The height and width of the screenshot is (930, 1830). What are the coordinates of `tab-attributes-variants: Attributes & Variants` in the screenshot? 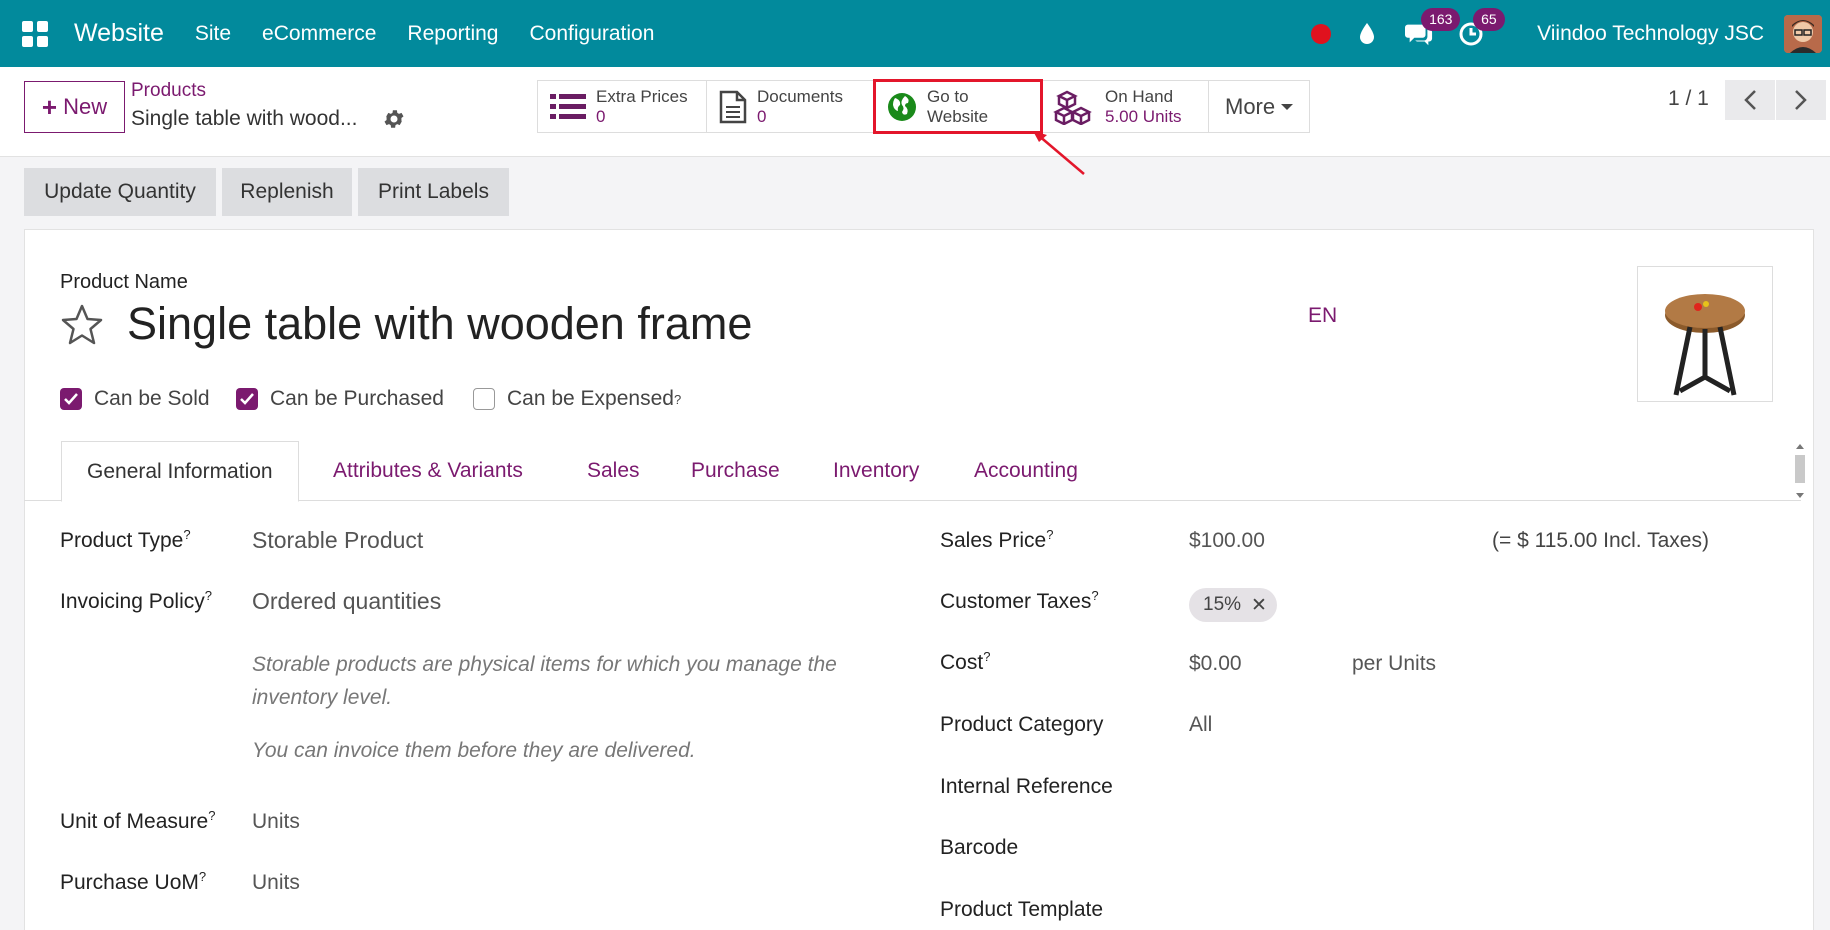 It's located at (428, 471).